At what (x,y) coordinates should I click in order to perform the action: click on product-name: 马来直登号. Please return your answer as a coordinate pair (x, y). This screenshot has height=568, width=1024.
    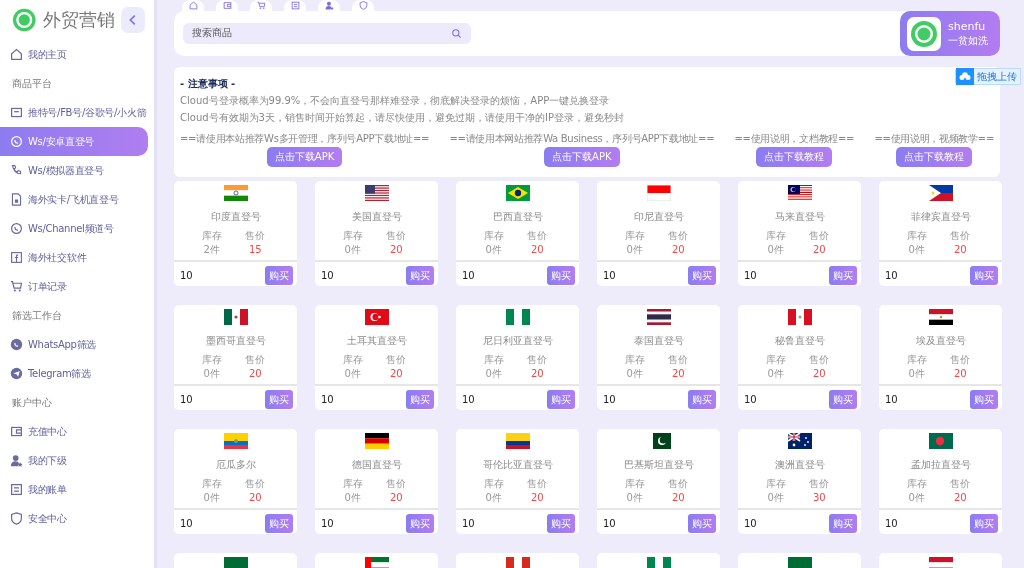
    Looking at the image, I should click on (799, 217).